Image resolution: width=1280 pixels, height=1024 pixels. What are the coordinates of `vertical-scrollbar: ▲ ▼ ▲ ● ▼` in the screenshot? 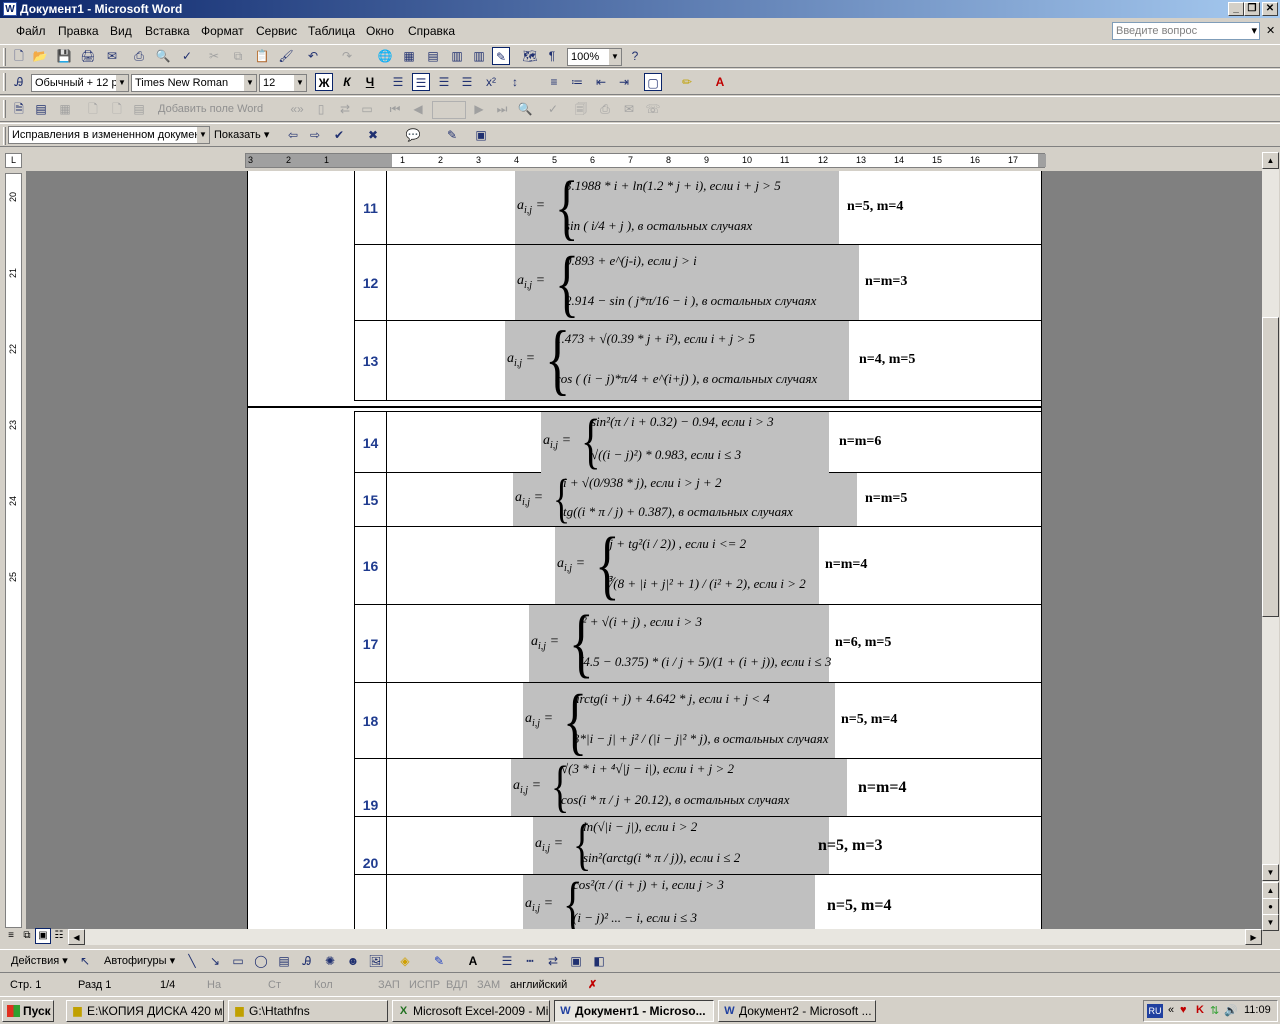 It's located at (1270, 541).